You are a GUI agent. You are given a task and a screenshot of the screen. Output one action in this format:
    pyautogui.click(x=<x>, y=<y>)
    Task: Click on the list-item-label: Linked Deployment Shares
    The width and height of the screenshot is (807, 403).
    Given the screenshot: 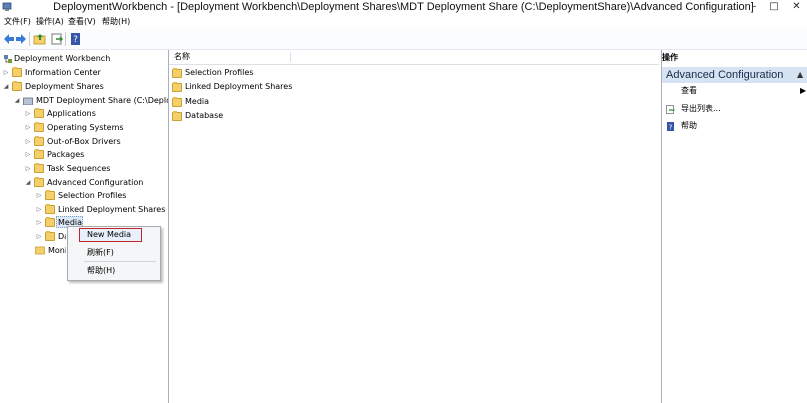 What is the action you would take?
    pyautogui.click(x=239, y=86)
    